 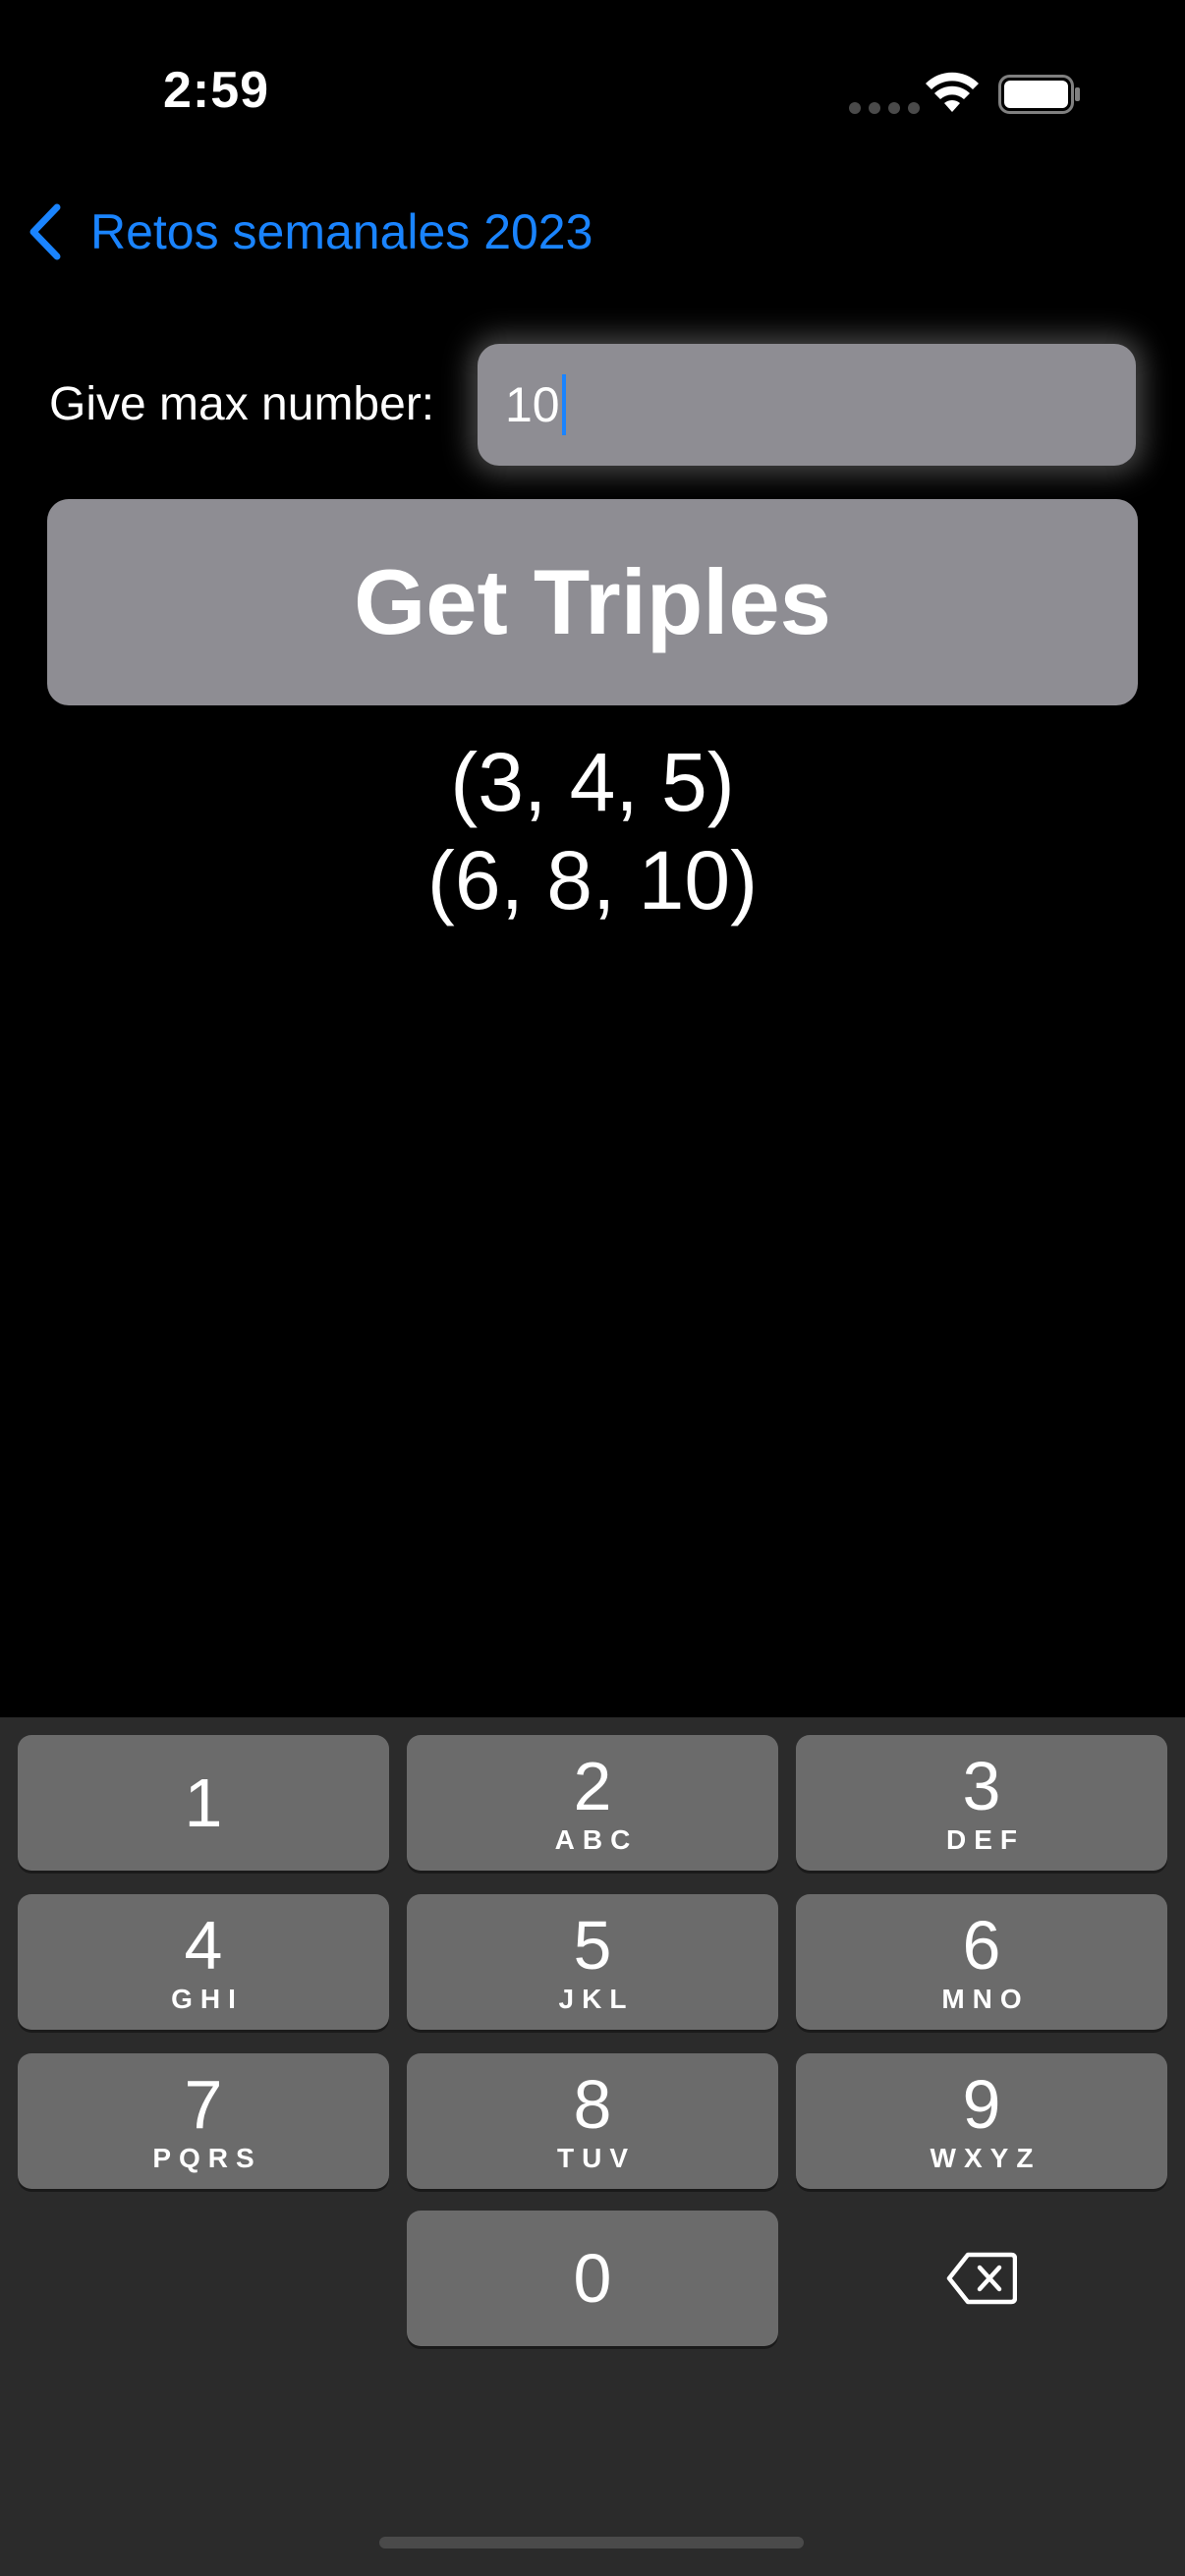 What do you see at coordinates (532, 404) in the screenshot?
I see `max-number-value: 10` at bounding box center [532, 404].